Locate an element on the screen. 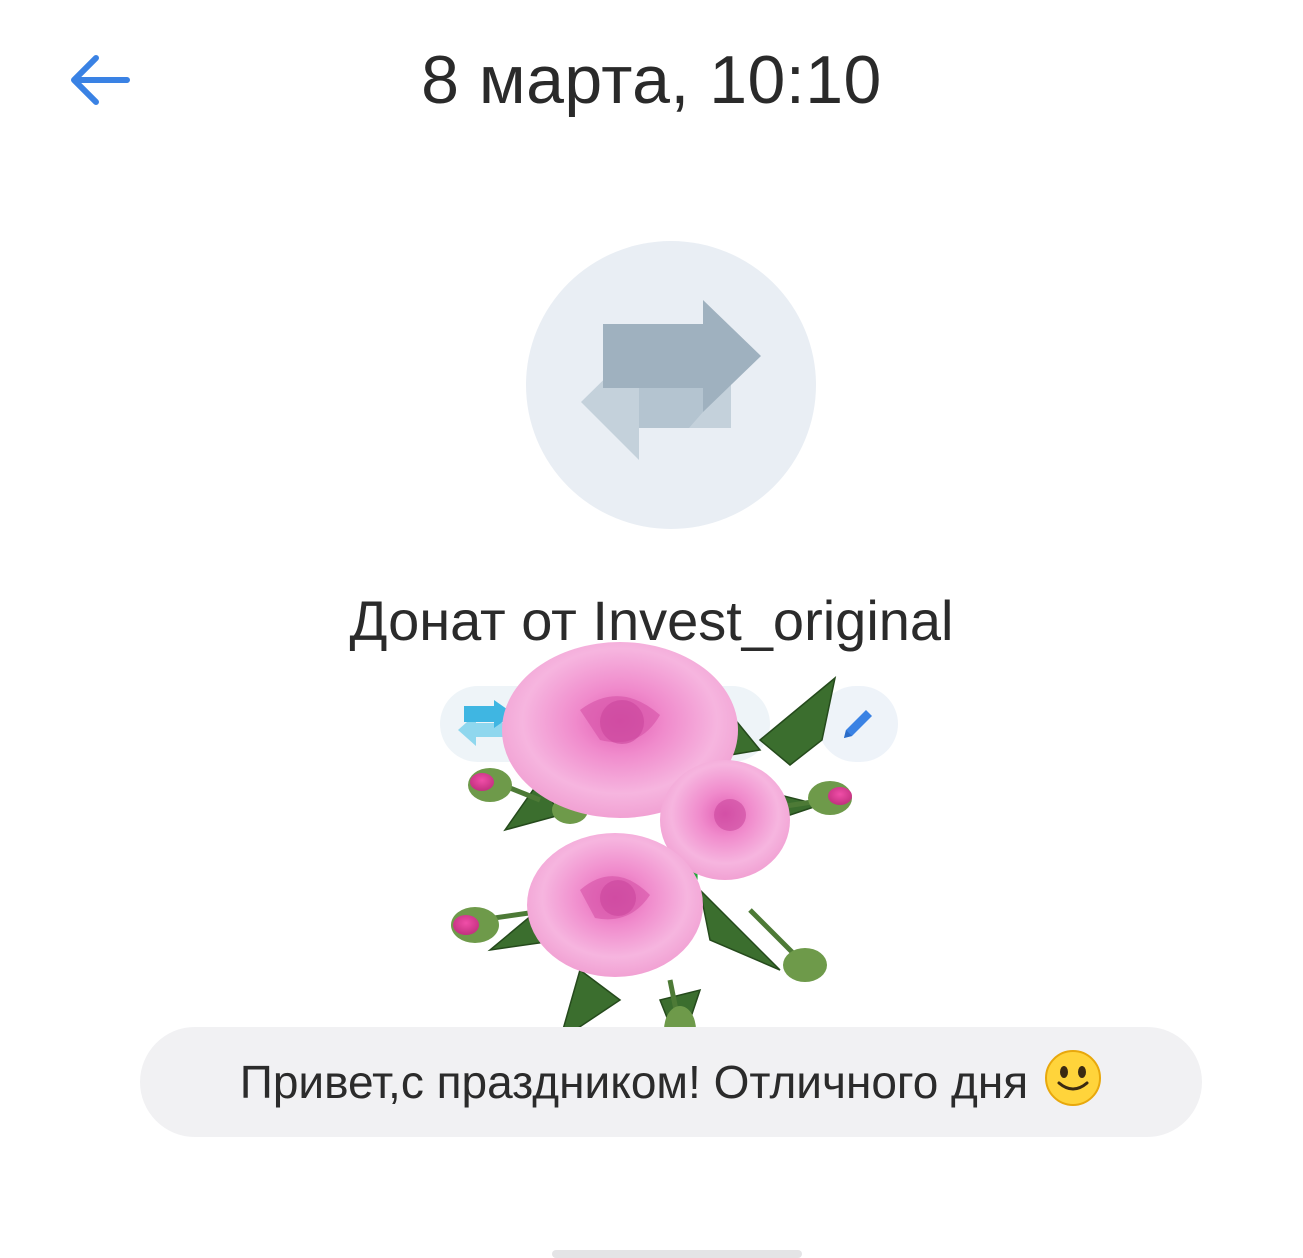 Image resolution: width=1303 pixels, height=1258 pixels. message-bubble: Привет,с праздником! Отличного дня is located at coordinates (671, 1082).